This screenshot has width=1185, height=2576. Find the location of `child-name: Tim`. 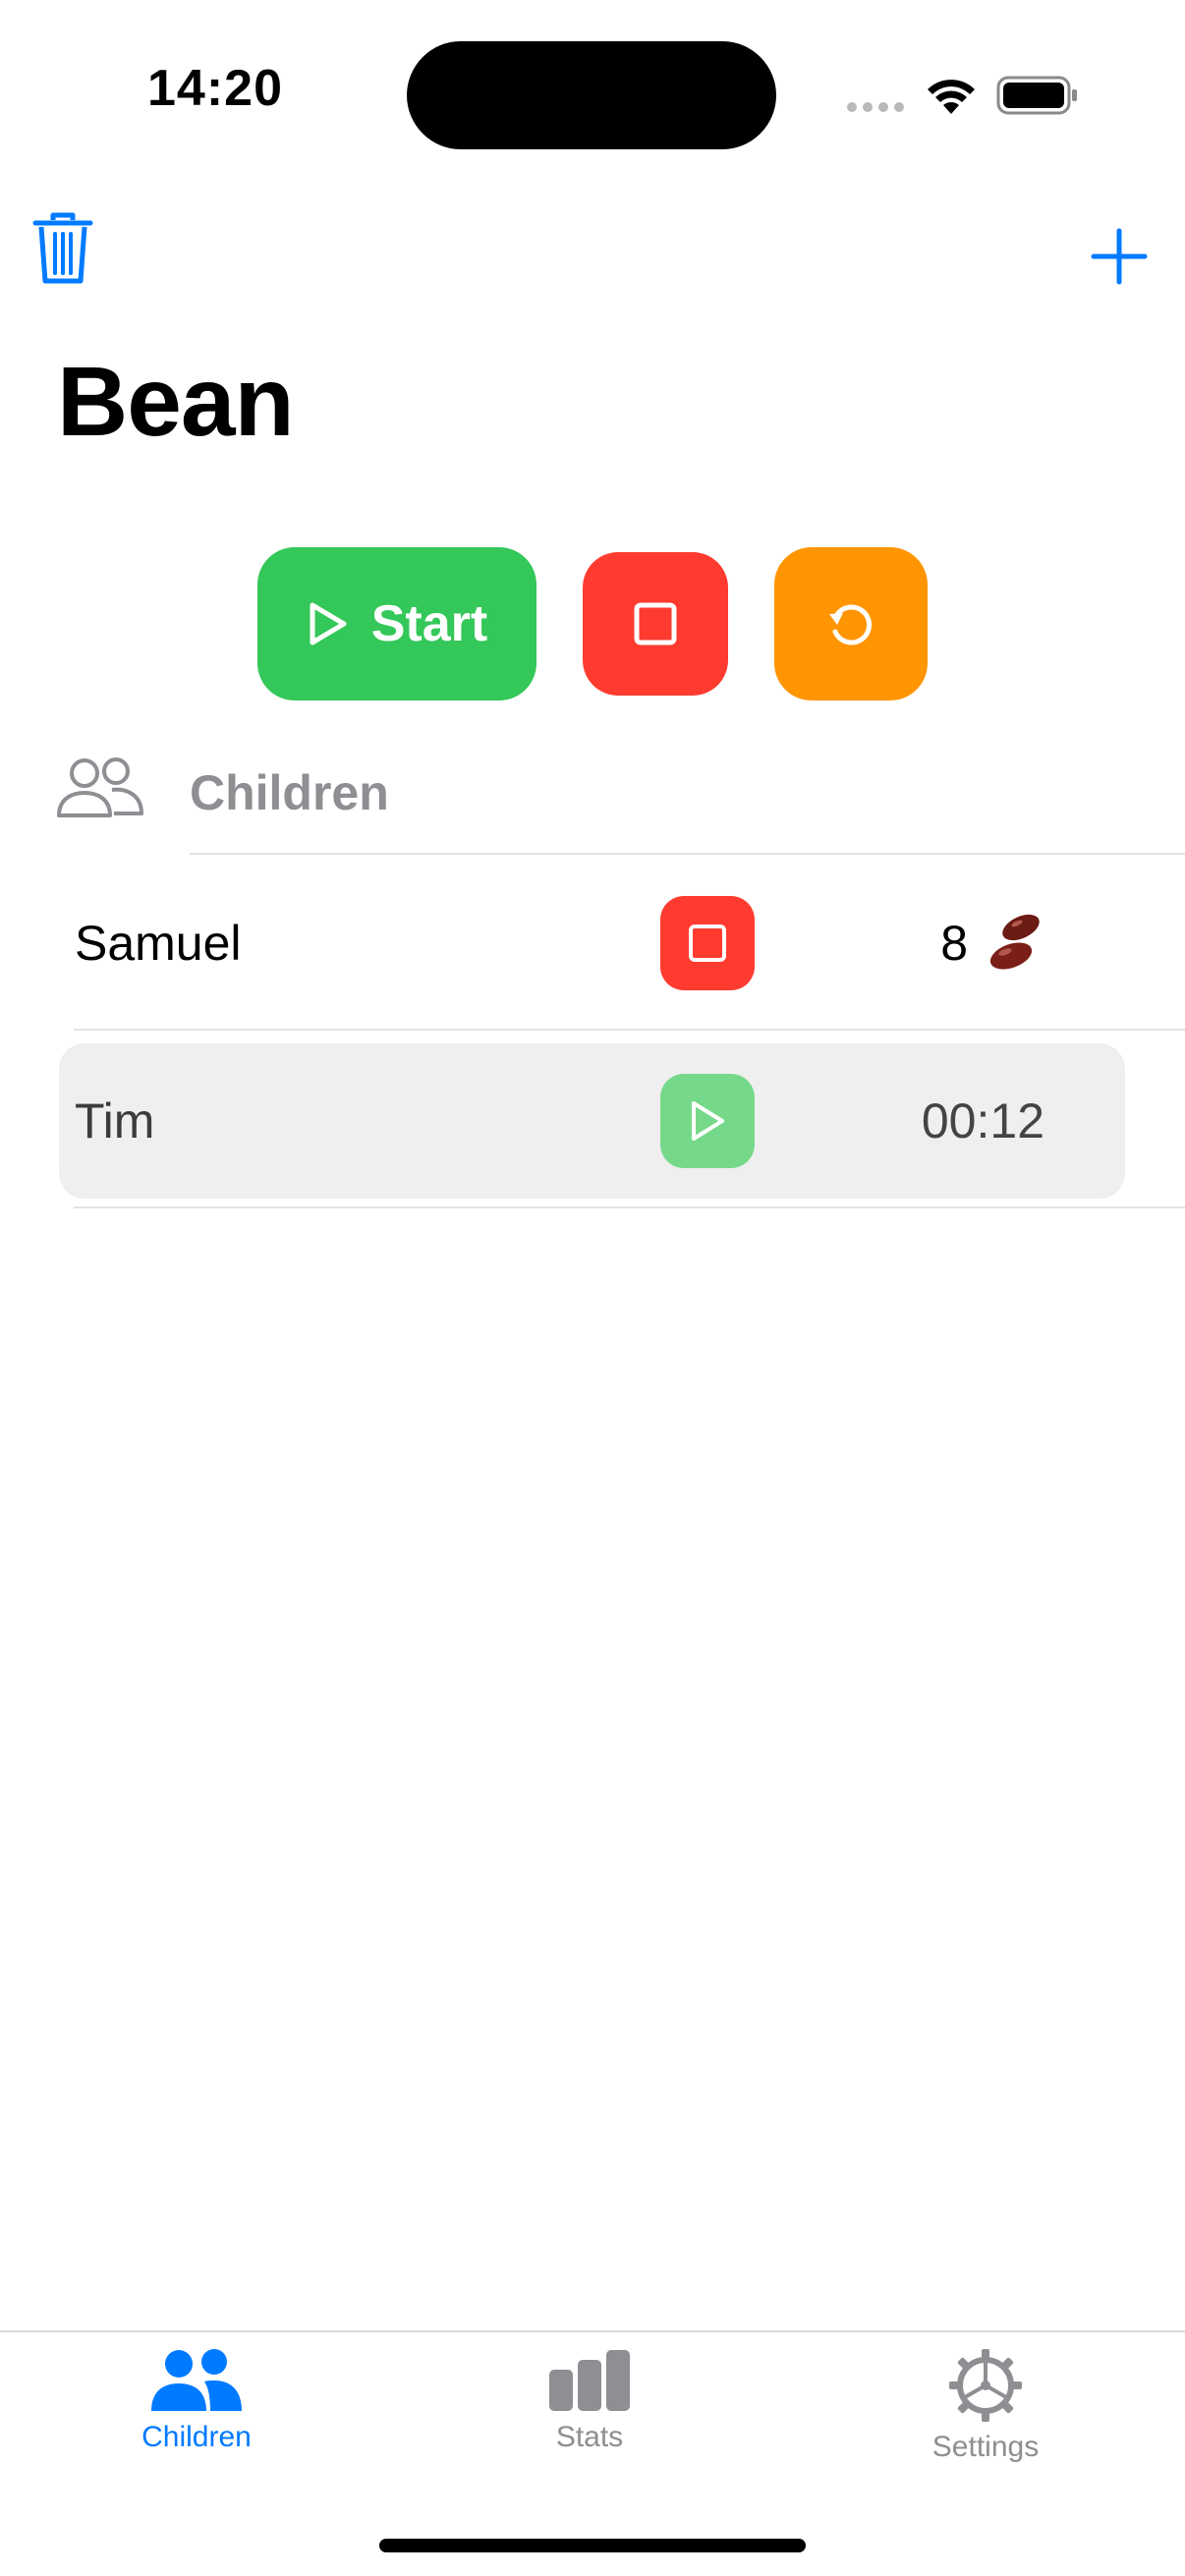

child-name: Tim is located at coordinates (115, 1120).